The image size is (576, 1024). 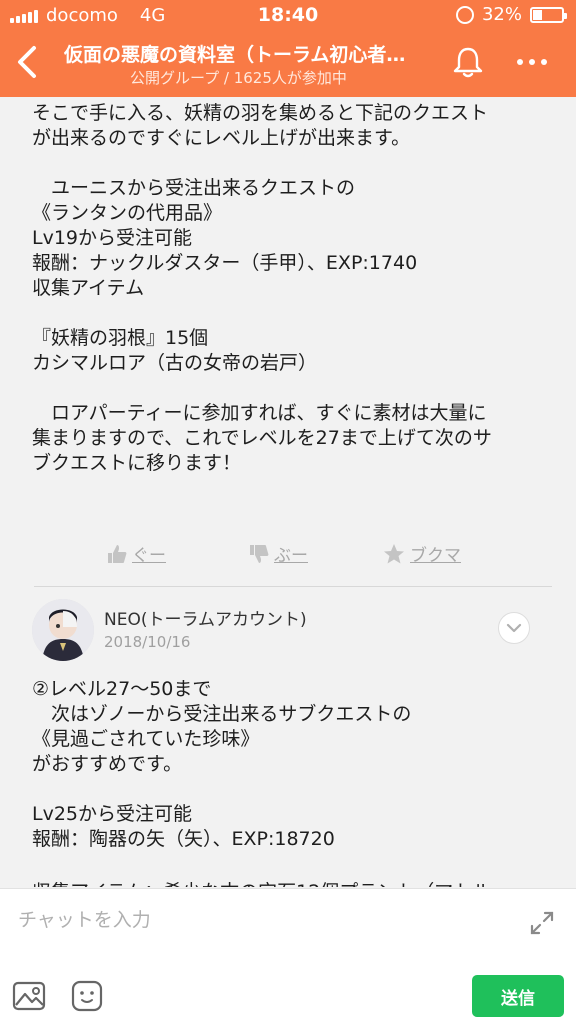 I want to click on send-button: 送信, so click(x=518, y=996).